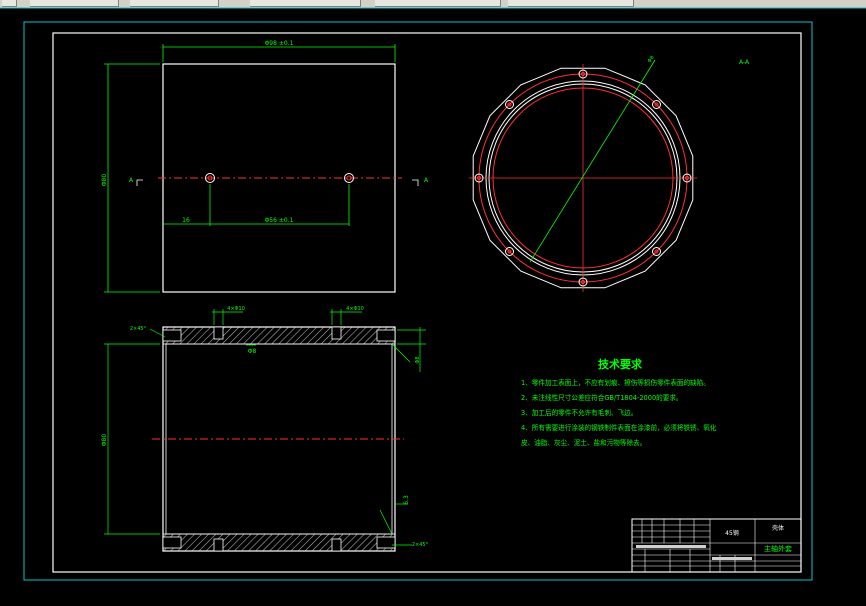 The height and width of the screenshot is (606, 866). What do you see at coordinates (778, 548) in the screenshot?
I see `part-name: 主轴外套` at bounding box center [778, 548].